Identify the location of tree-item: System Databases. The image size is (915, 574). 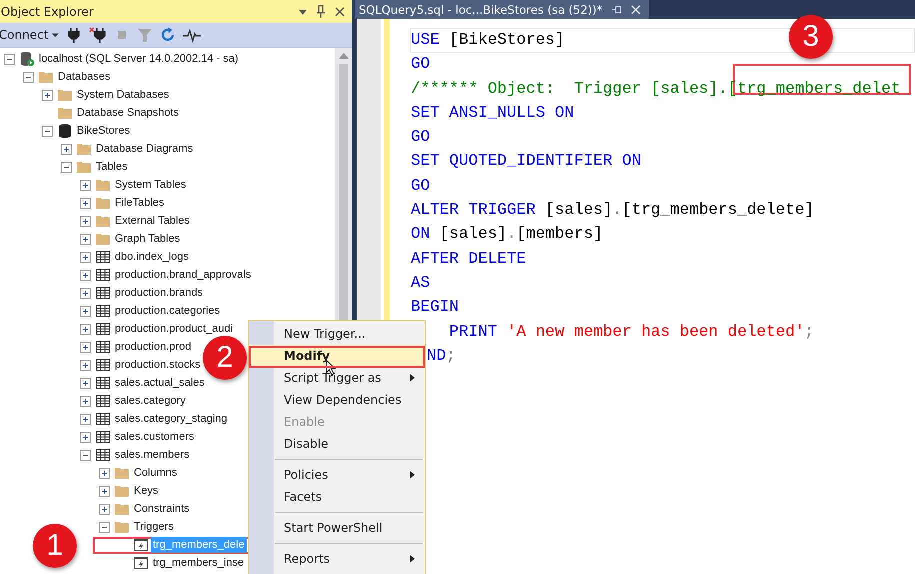
(123, 95).